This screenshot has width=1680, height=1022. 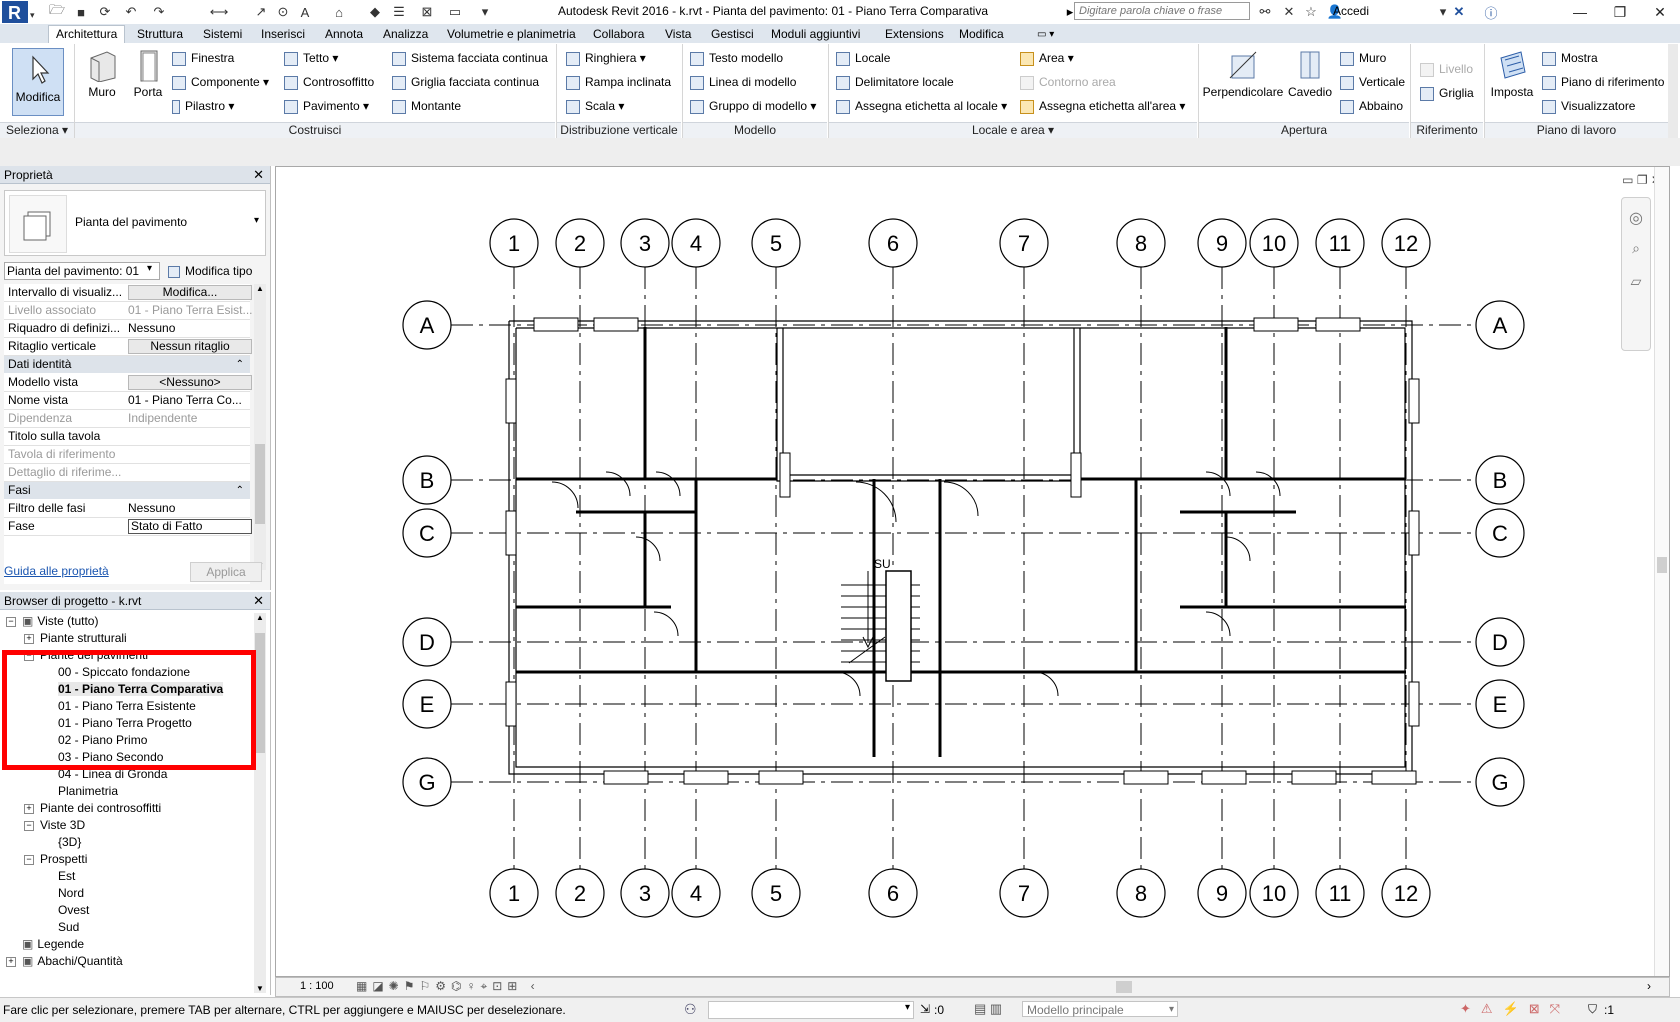 What do you see at coordinates (1580, 12) in the screenshot?
I see `minimize-button: —` at bounding box center [1580, 12].